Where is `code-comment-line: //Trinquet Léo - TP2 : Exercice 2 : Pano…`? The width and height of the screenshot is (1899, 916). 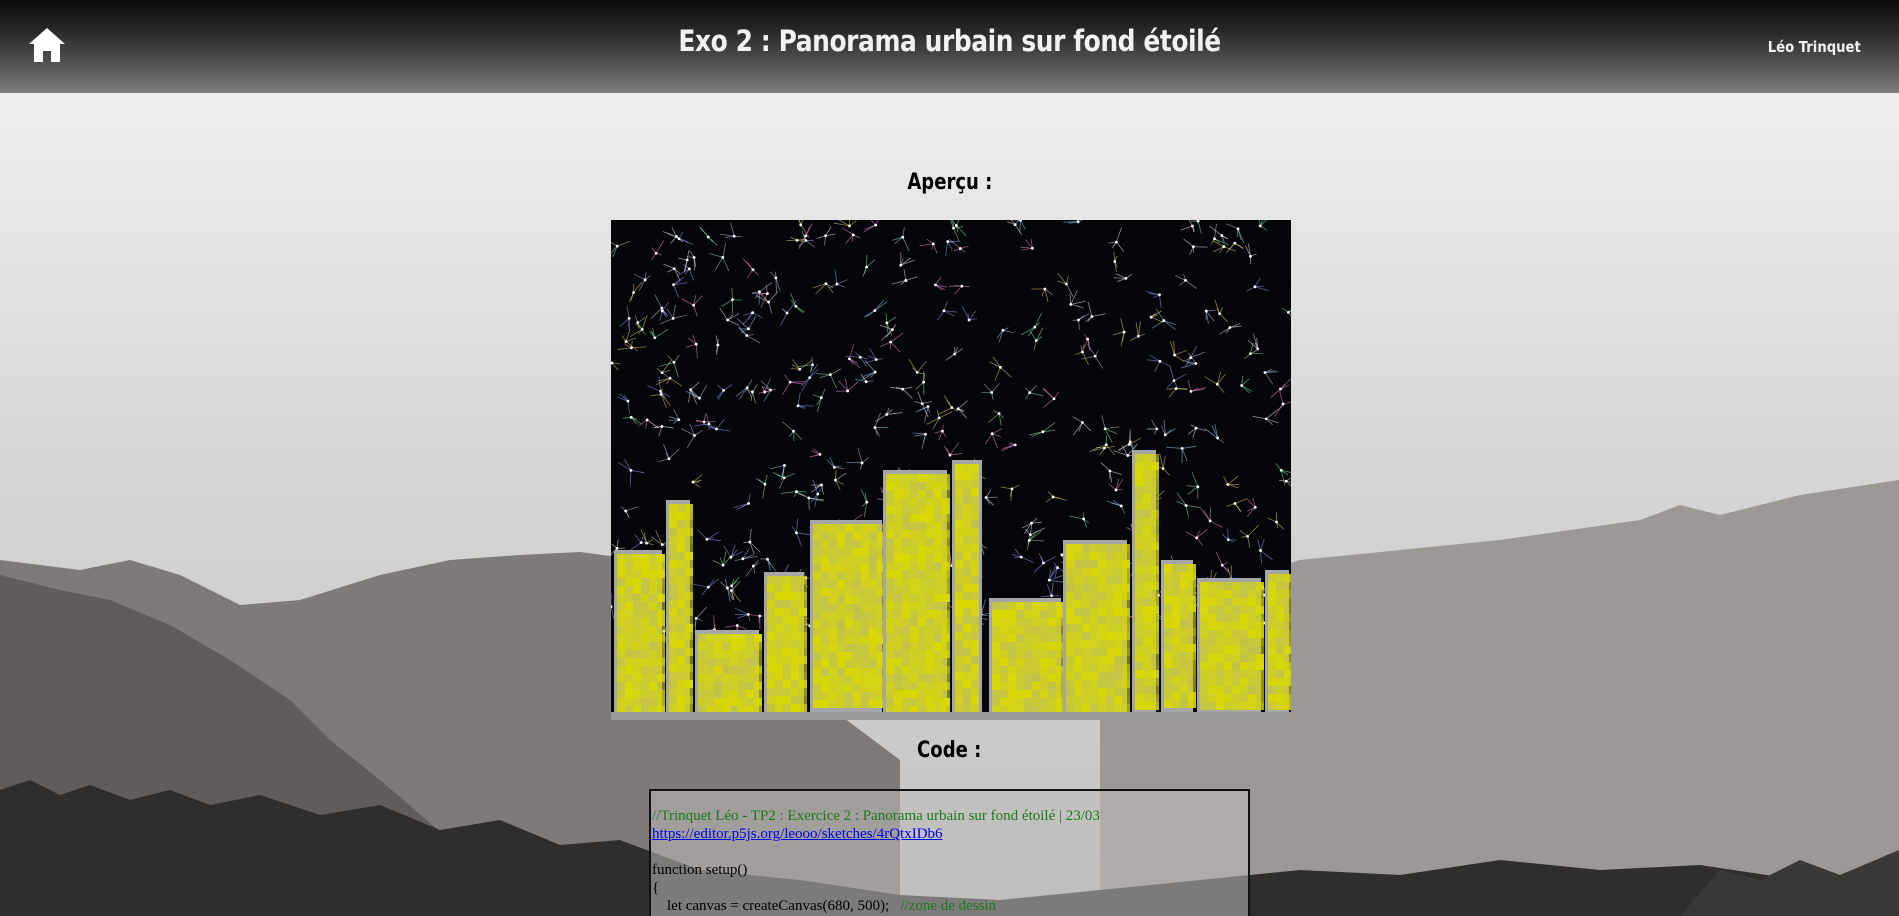
code-comment-line: //Trinquet Léo - TP2 : Exercice 2 : Pano… is located at coordinates (876, 816).